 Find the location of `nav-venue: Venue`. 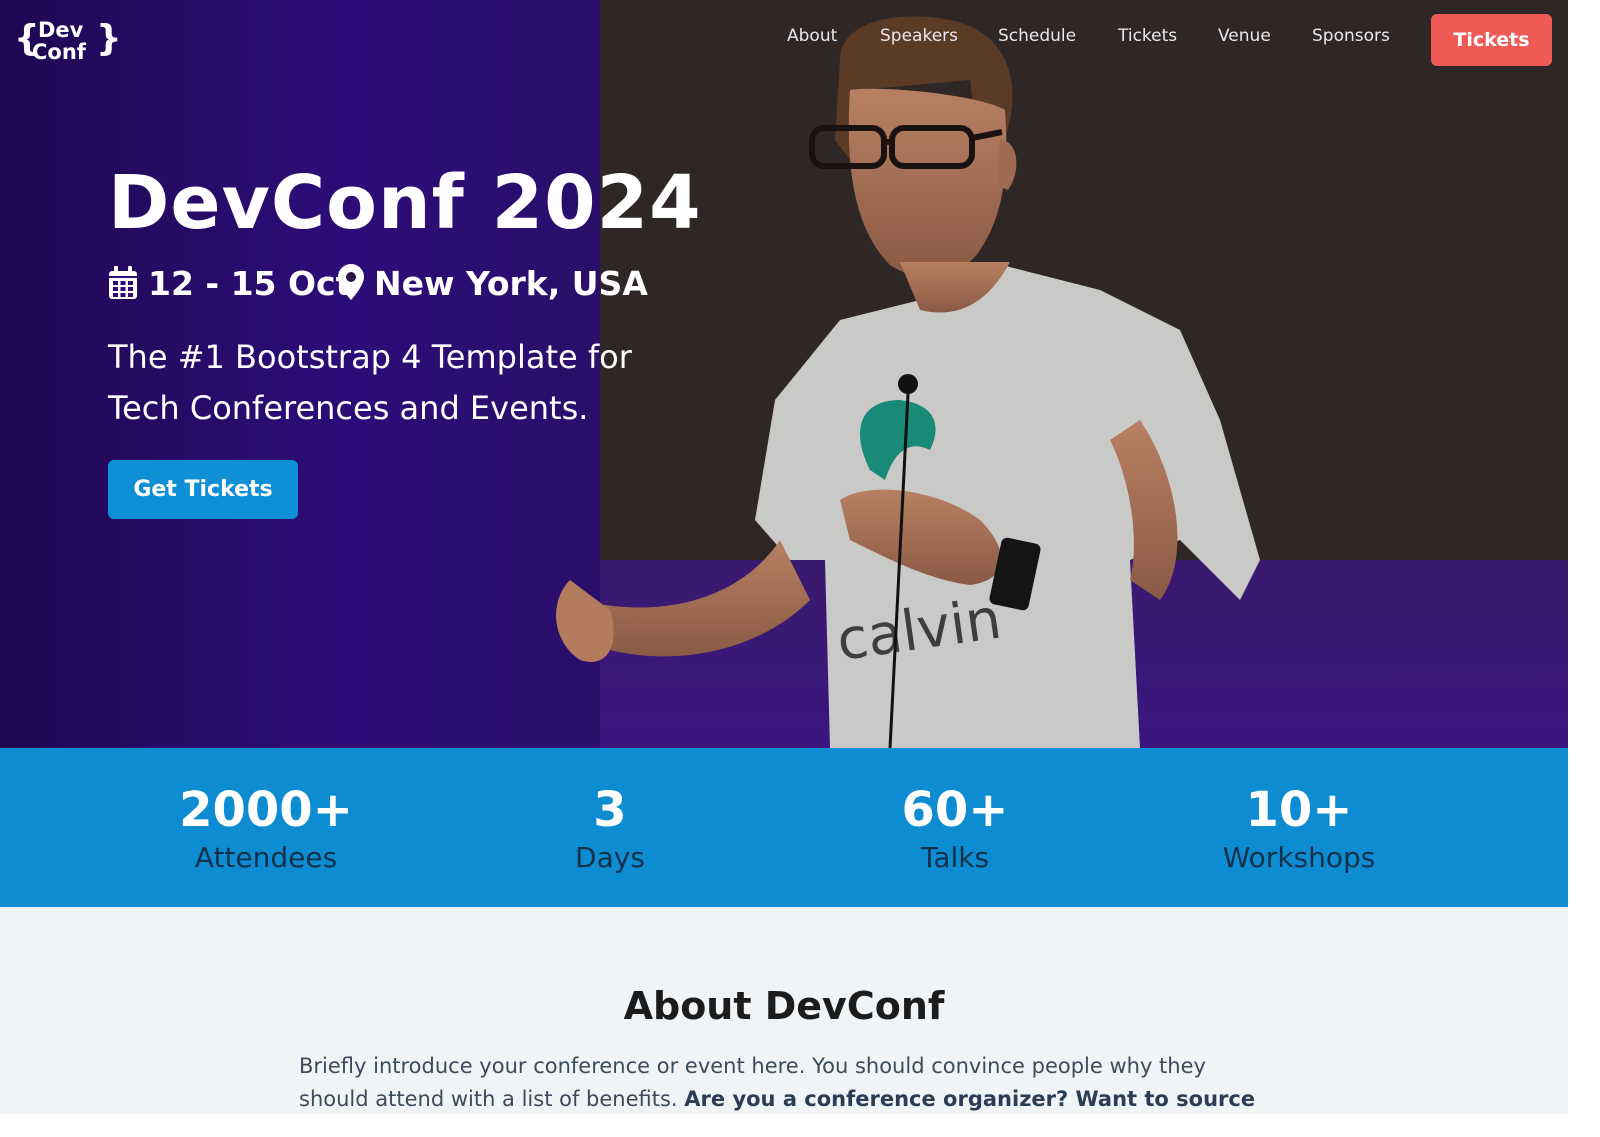

nav-venue: Venue is located at coordinates (1244, 36).